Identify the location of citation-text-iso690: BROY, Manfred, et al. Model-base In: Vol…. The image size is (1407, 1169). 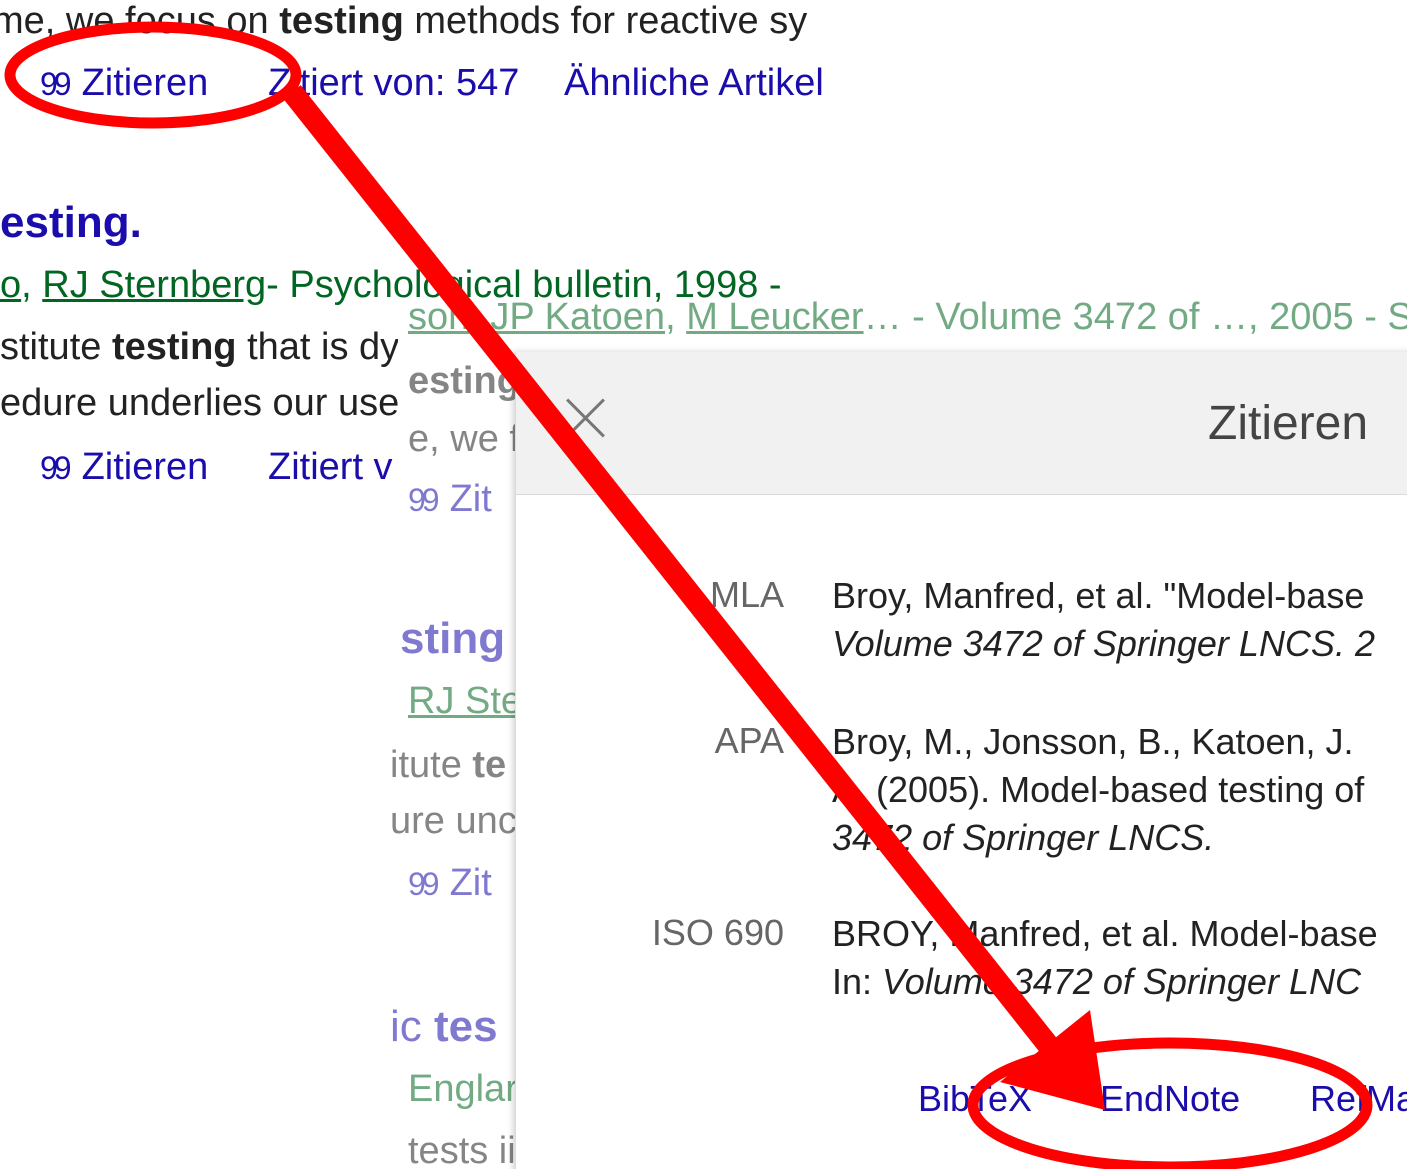
(1105, 958).